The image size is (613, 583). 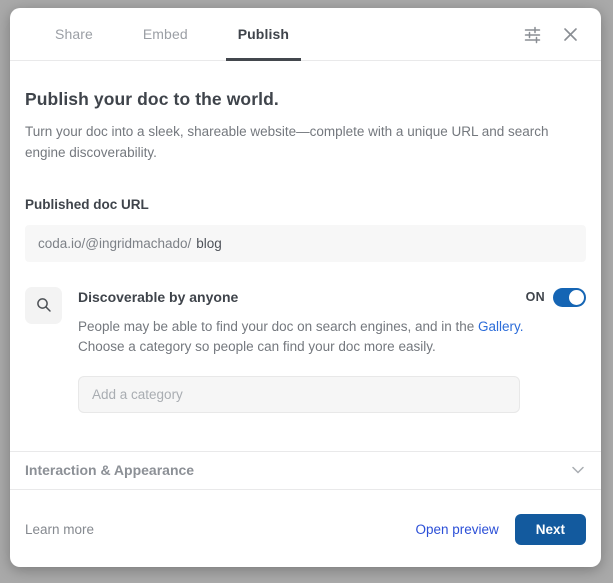 What do you see at coordinates (576, 297) in the screenshot?
I see `toggle-knob` at bounding box center [576, 297].